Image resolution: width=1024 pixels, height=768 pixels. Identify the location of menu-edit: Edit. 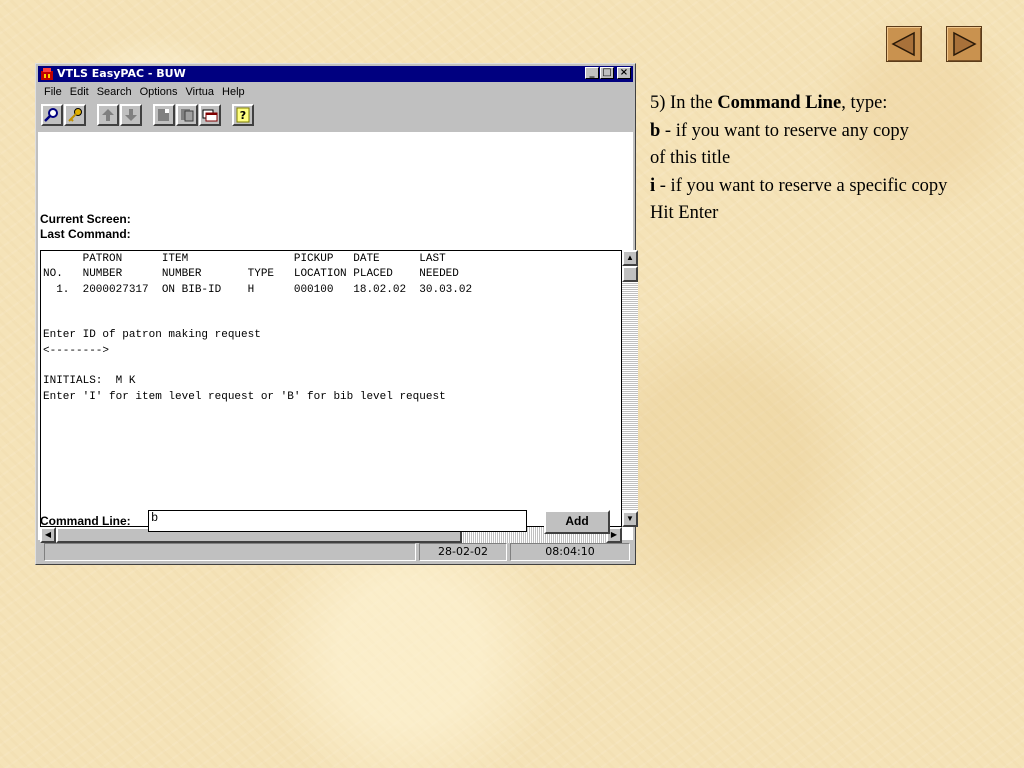
(79, 92).